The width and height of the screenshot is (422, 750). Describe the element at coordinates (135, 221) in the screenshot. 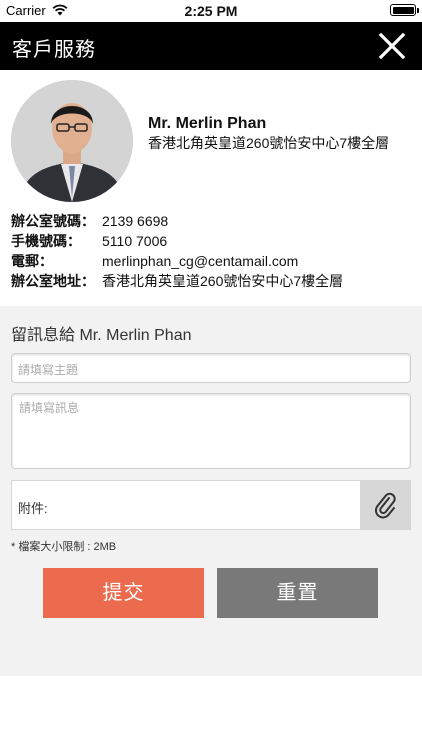

I see `office-phone-value: 2139 6698` at that location.